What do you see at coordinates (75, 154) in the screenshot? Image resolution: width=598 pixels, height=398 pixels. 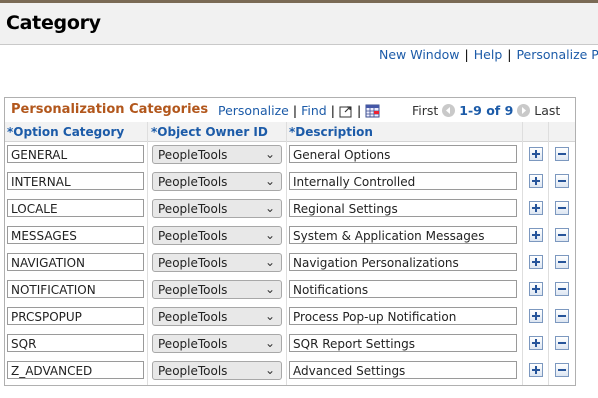 I see `option-category-input: GENERAL` at bounding box center [75, 154].